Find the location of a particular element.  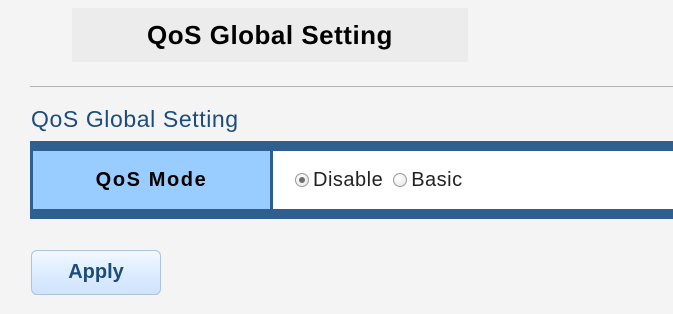

radio-disable-label: Disable is located at coordinates (348, 179).